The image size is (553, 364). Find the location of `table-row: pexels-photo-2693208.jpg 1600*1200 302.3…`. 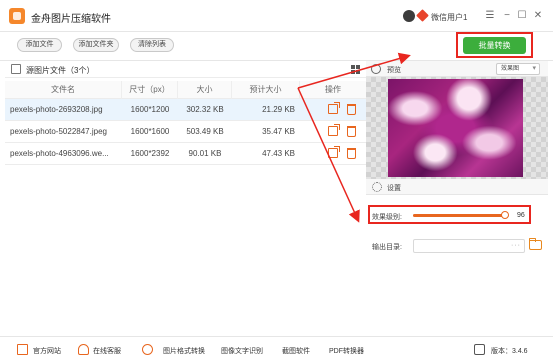

table-row: pexels-photo-2693208.jpg 1600*1200 302.3… is located at coordinates (185, 110).